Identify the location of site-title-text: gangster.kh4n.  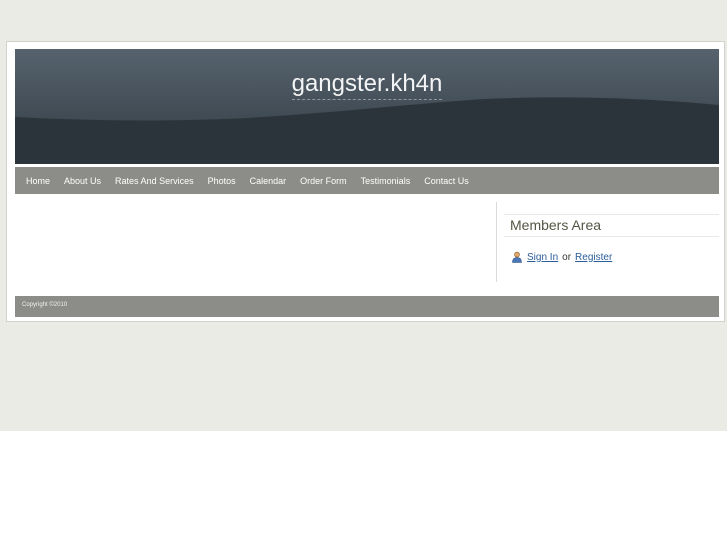
(367, 85).